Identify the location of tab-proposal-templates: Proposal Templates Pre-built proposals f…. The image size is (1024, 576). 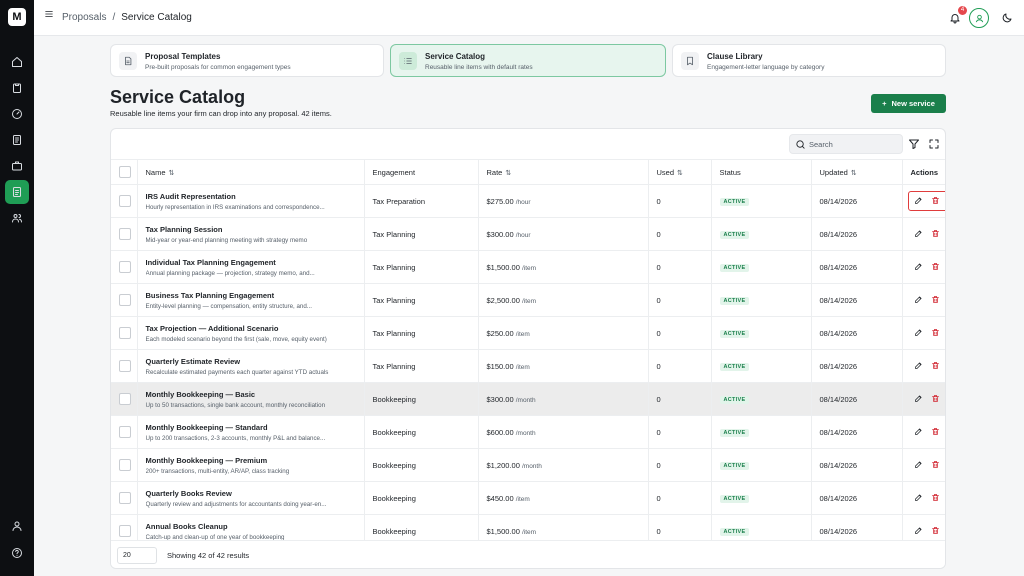
(247, 60).